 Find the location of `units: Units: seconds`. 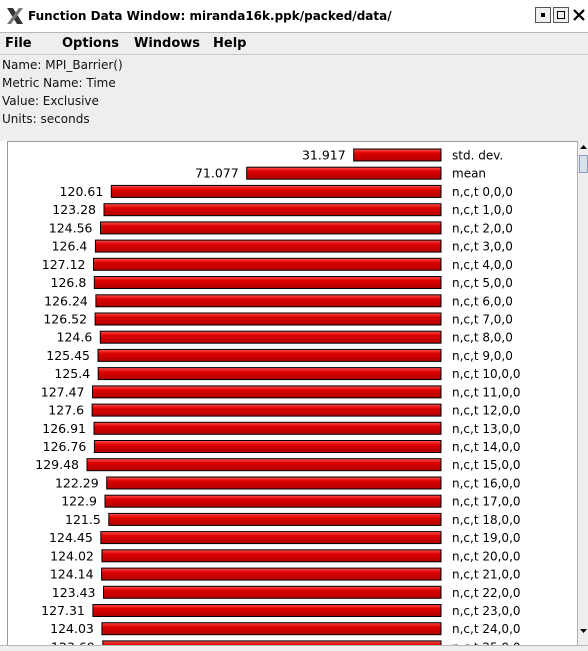

units: Units: seconds is located at coordinates (46, 119).